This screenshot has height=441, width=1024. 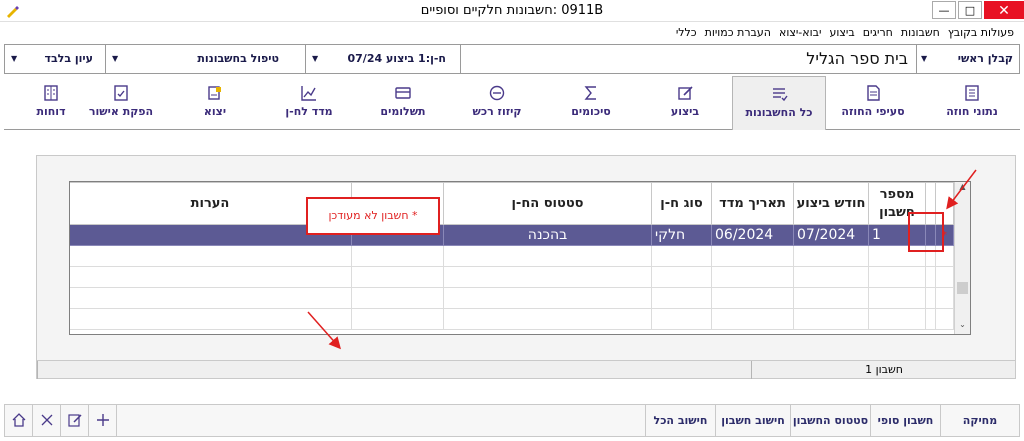 I want to click on tab-label: קיזוז רכש, so click(x=497, y=111).